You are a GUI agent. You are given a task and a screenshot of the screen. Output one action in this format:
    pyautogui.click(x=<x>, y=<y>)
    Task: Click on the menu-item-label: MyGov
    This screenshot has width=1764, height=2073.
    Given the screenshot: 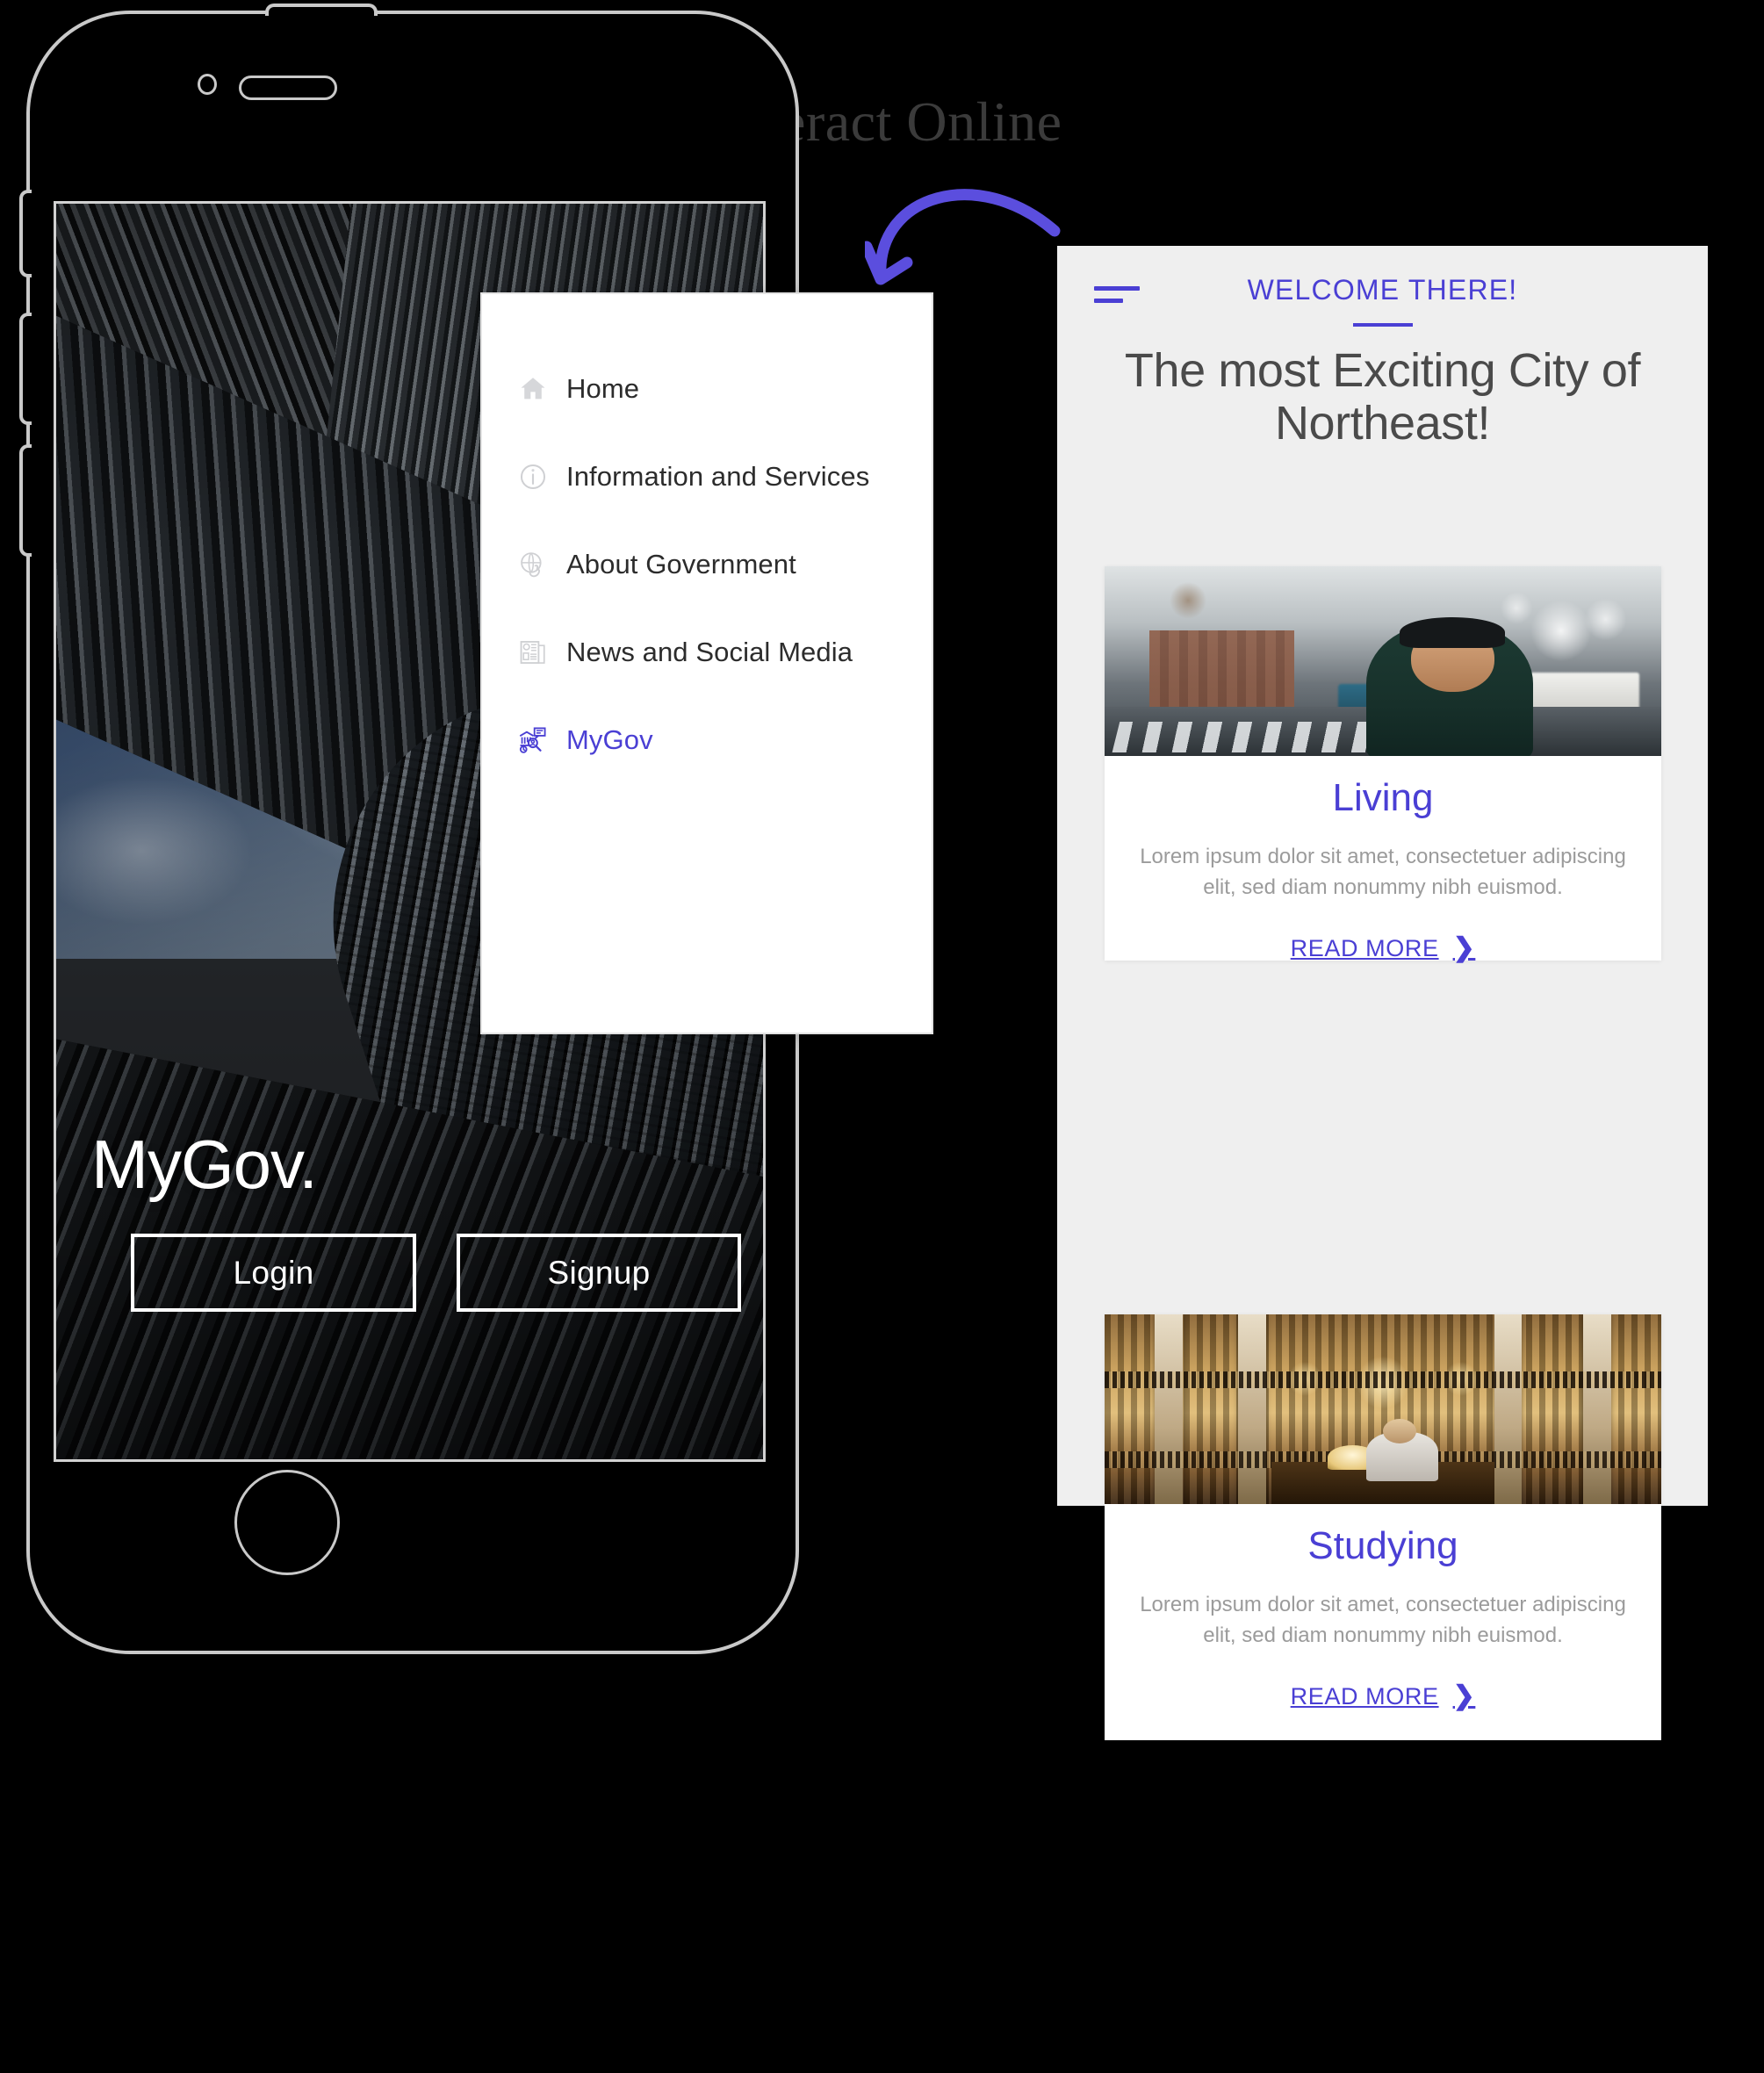 What is the action you would take?
    pyautogui.click(x=609, y=739)
    